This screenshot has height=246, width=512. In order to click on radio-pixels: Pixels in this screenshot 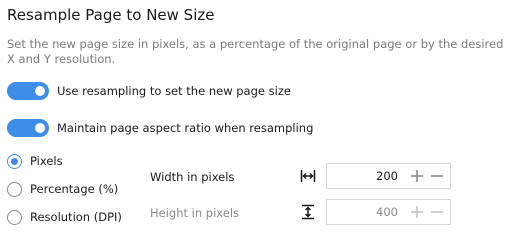, I will do `click(35, 161)`.